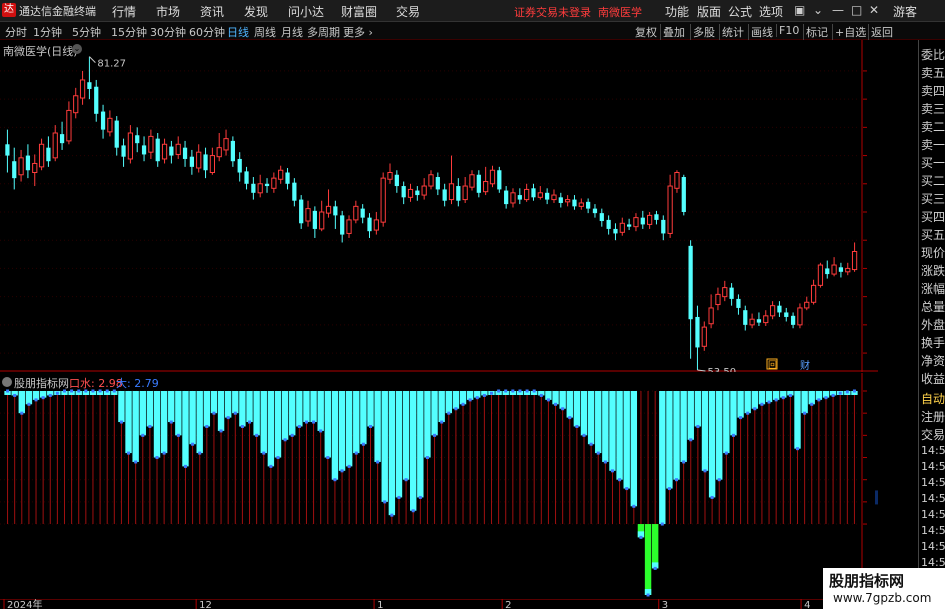  I want to click on menu-item-news: 资讯, so click(212, 11).